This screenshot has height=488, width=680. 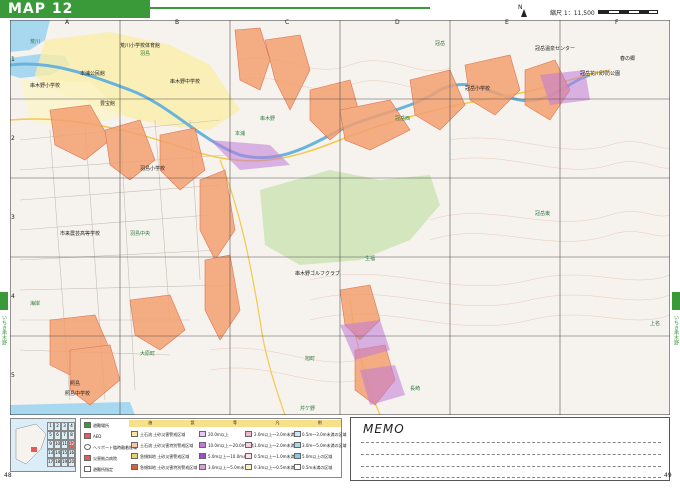 What do you see at coordinates (50, 453) in the screenshot?
I see `index-cell: 13` at bounding box center [50, 453].